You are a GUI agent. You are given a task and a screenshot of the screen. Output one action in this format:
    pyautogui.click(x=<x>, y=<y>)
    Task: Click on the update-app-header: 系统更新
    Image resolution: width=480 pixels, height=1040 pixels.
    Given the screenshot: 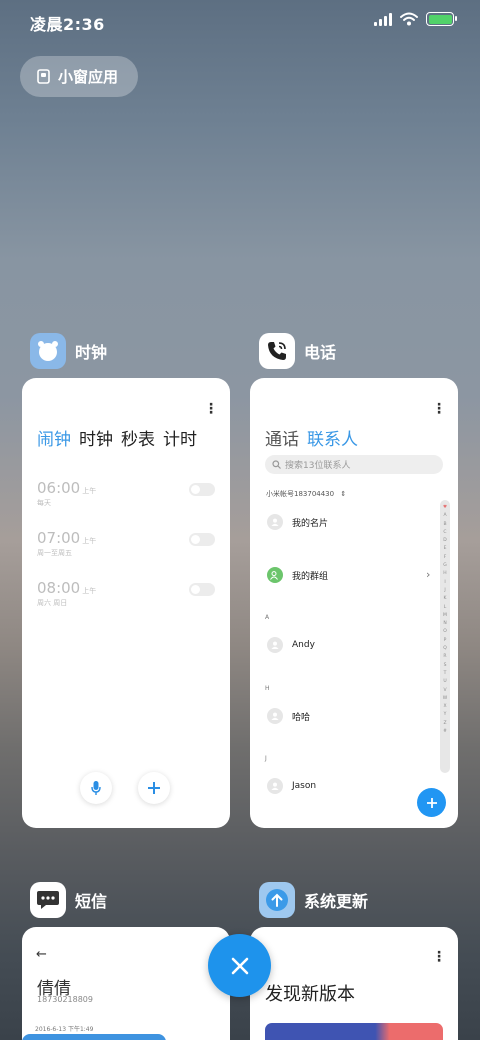 What is the action you would take?
    pyautogui.click(x=313, y=900)
    